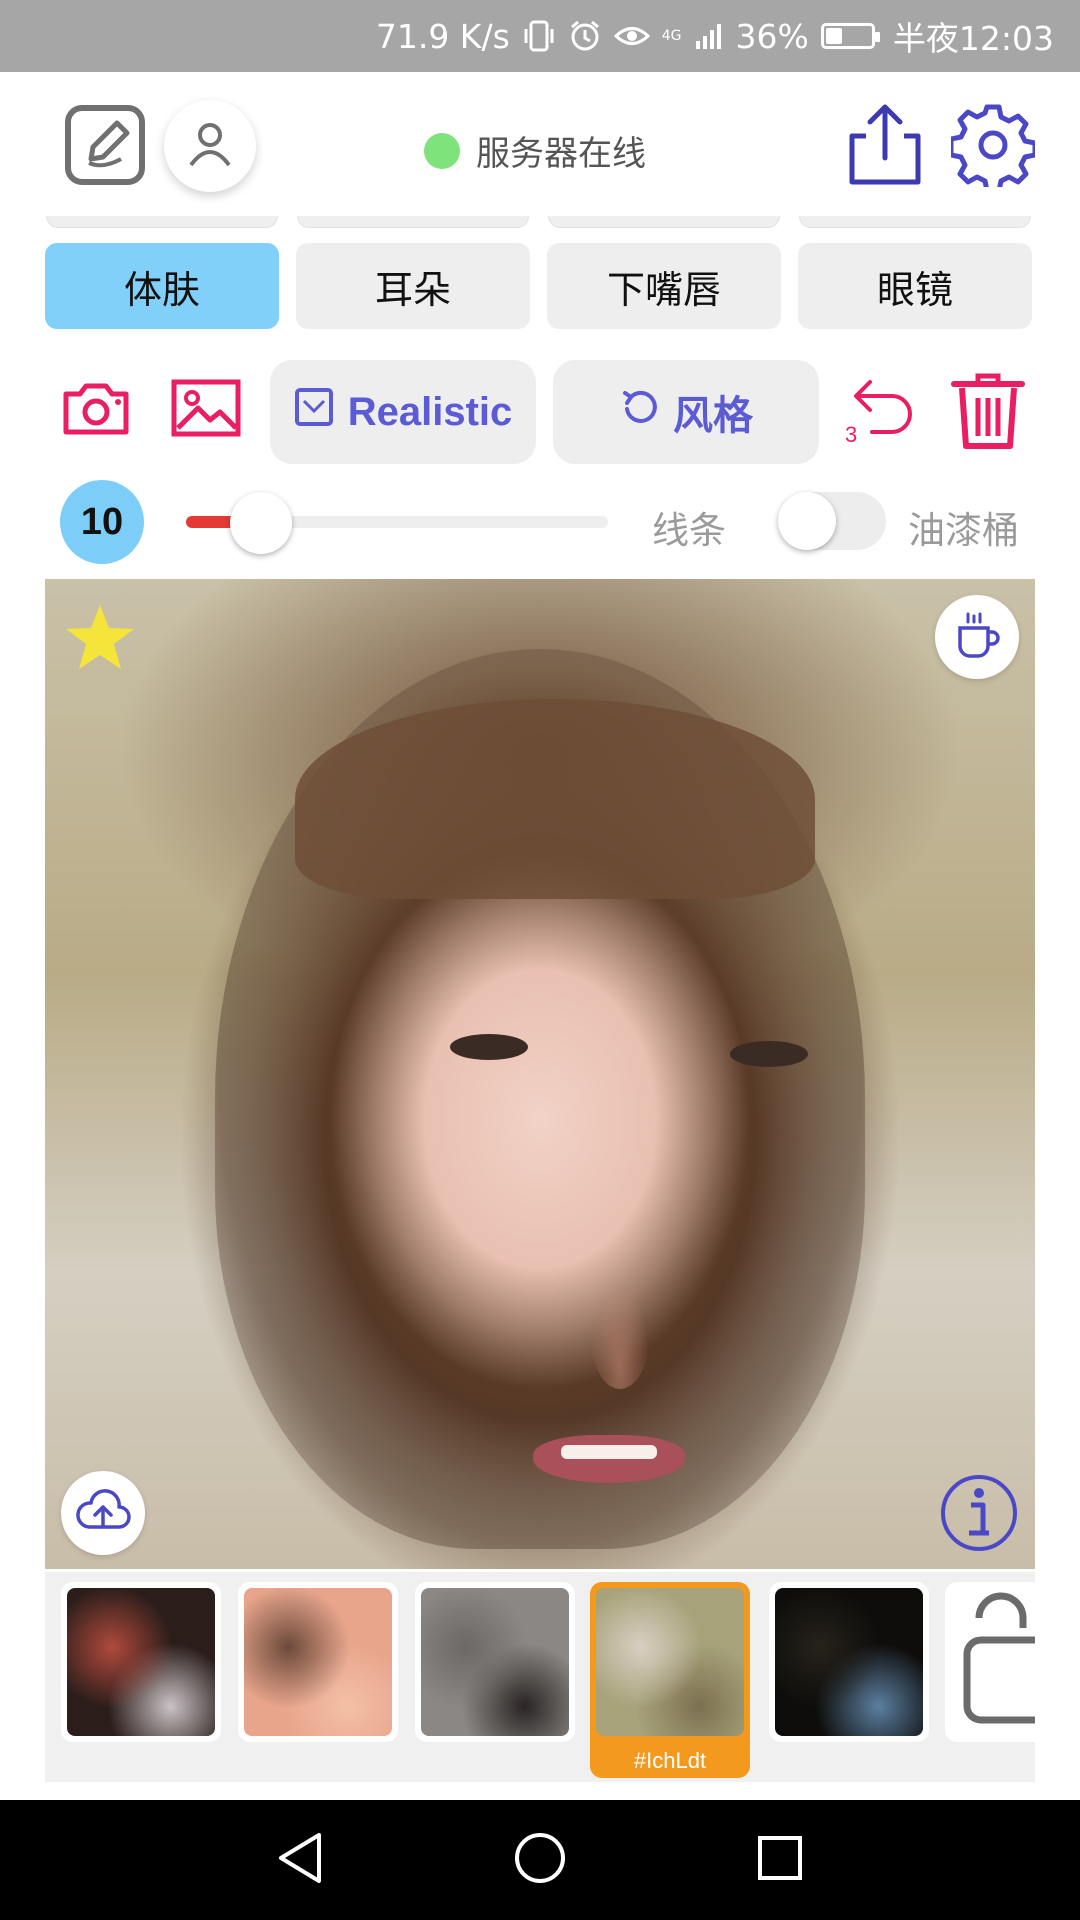 Image resolution: width=1080 pixels, height=1920 pixels. Describe the element at coordinates (585, 36) in the screenshot. I see `alarm-icon` at that location.